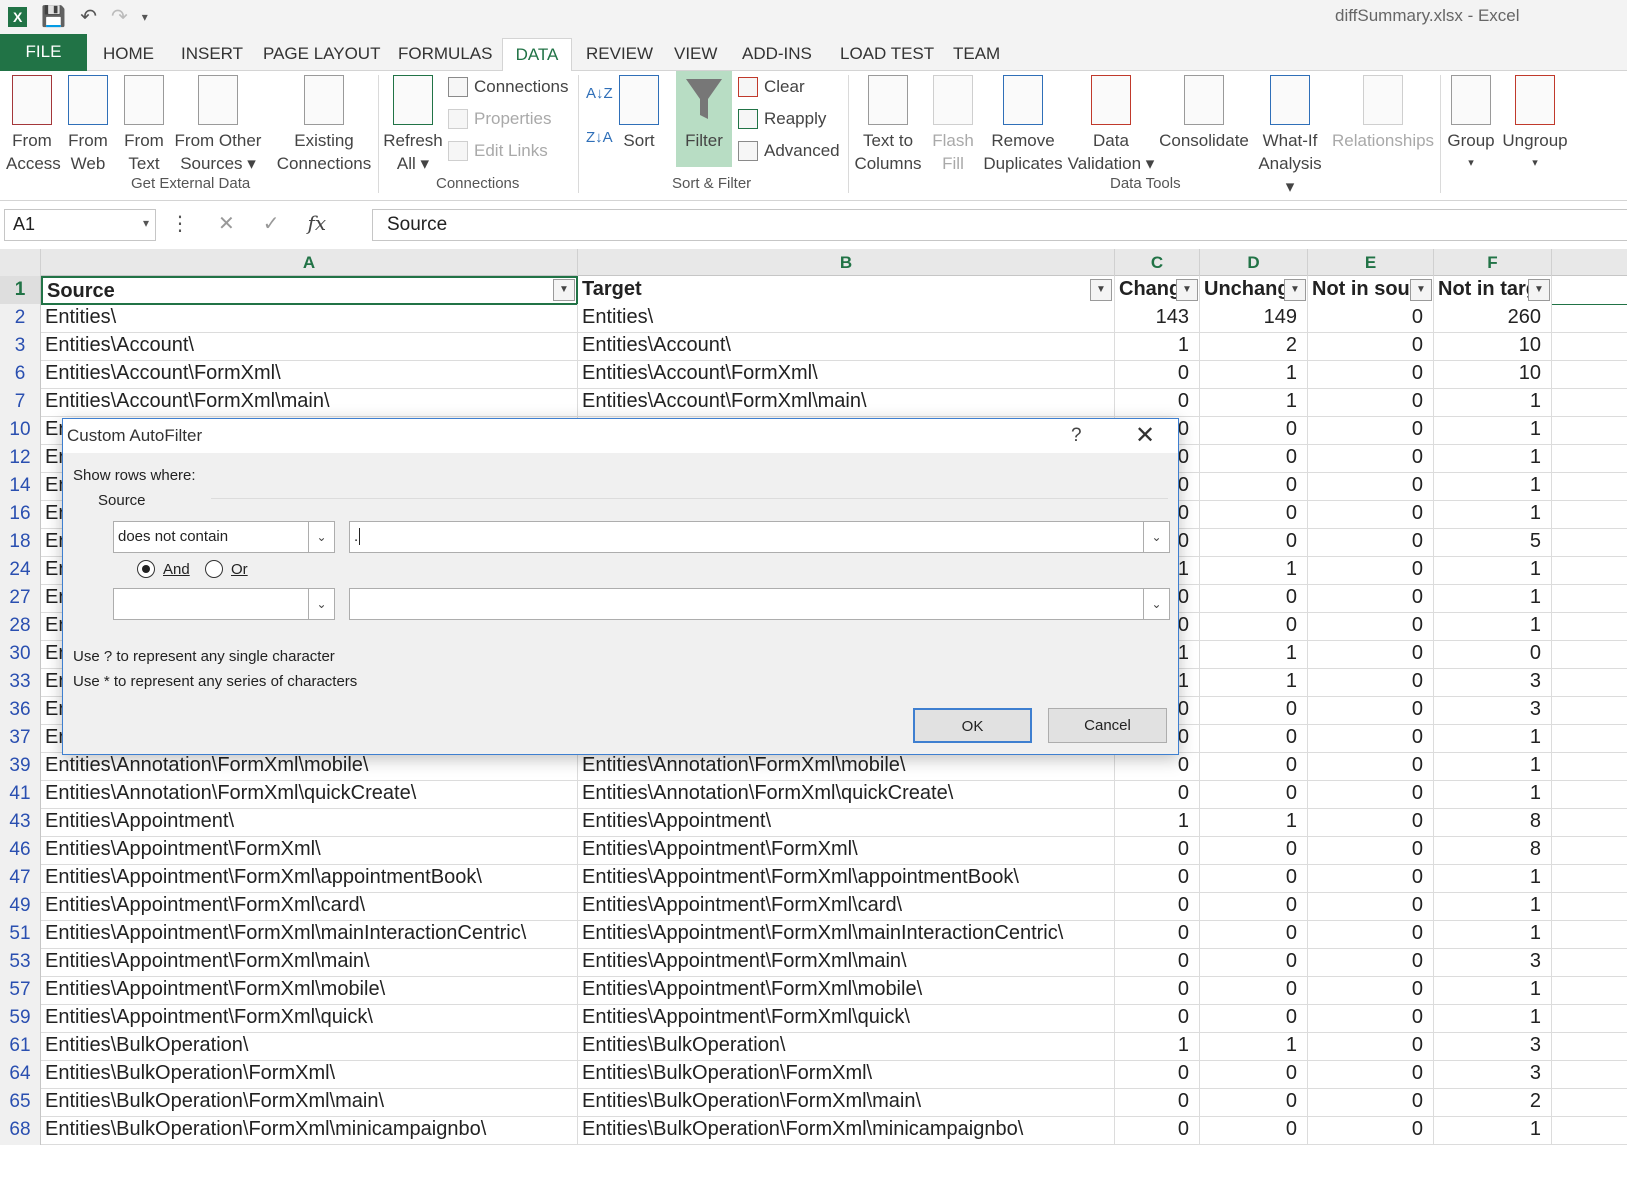  Describe the element at coordinates (846, 766) in the screenshot. I see `cell-b: Entities\Annotation\FormXml\mobile\` at that location.